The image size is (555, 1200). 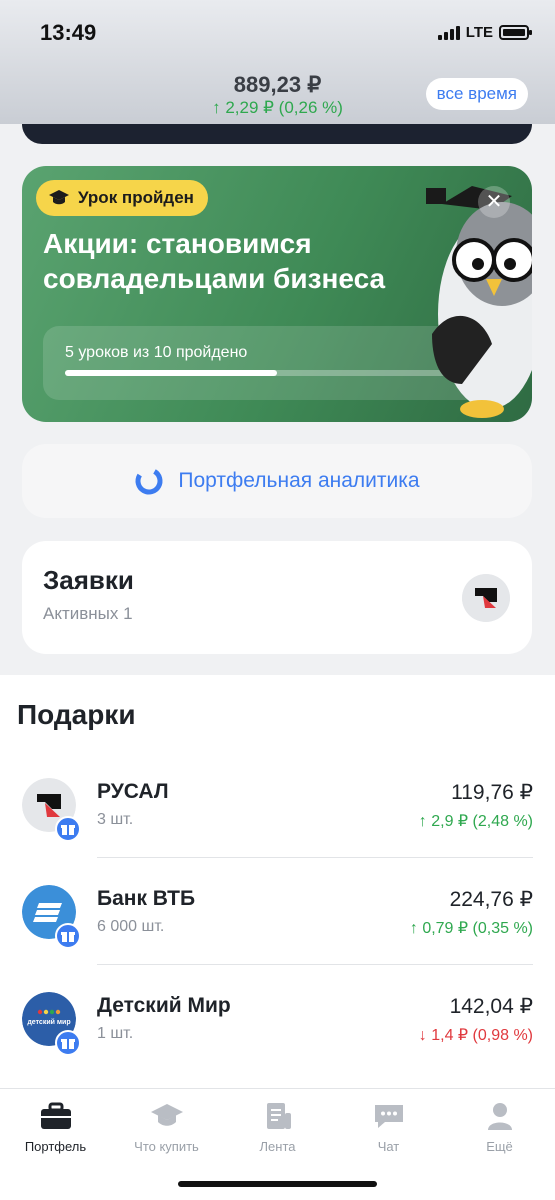 I want to click on news-icon, so click(x=278, y=1116).